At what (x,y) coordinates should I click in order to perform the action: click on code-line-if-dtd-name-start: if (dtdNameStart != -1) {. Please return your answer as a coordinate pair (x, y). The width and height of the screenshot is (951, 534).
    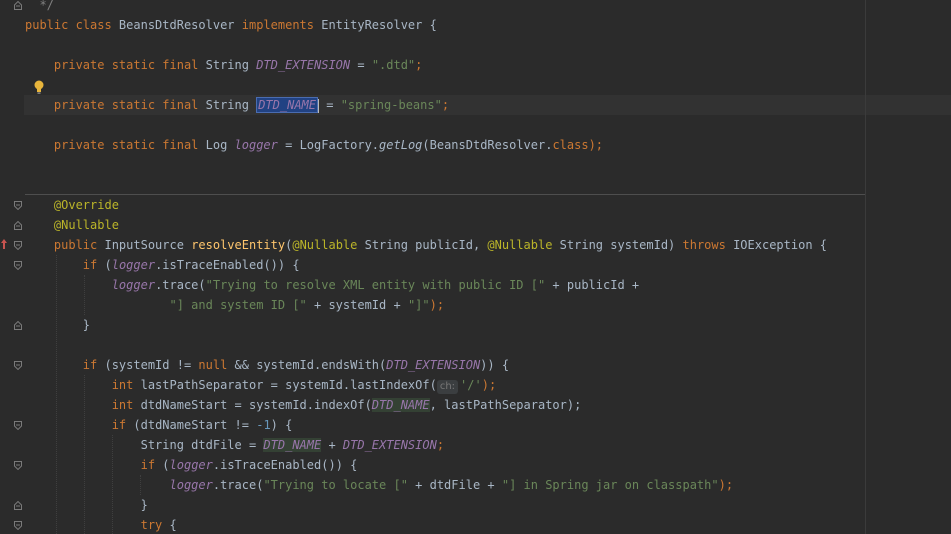
    Looking at the image, I should click on (159, 425).